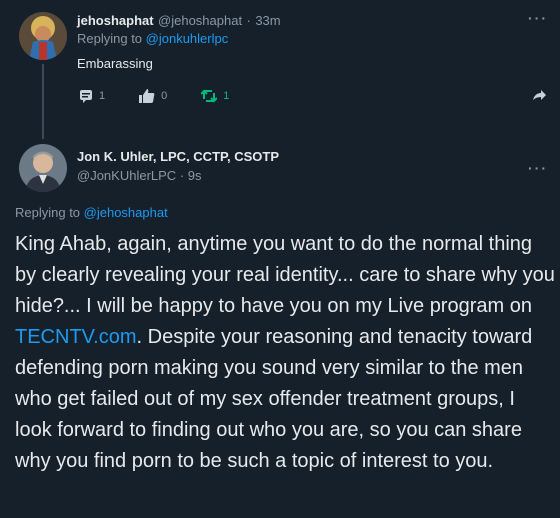  Describe the element at coordinates (111, 38) in the screenshot. I see `reply-replying-prefix: Replying to` at that location.